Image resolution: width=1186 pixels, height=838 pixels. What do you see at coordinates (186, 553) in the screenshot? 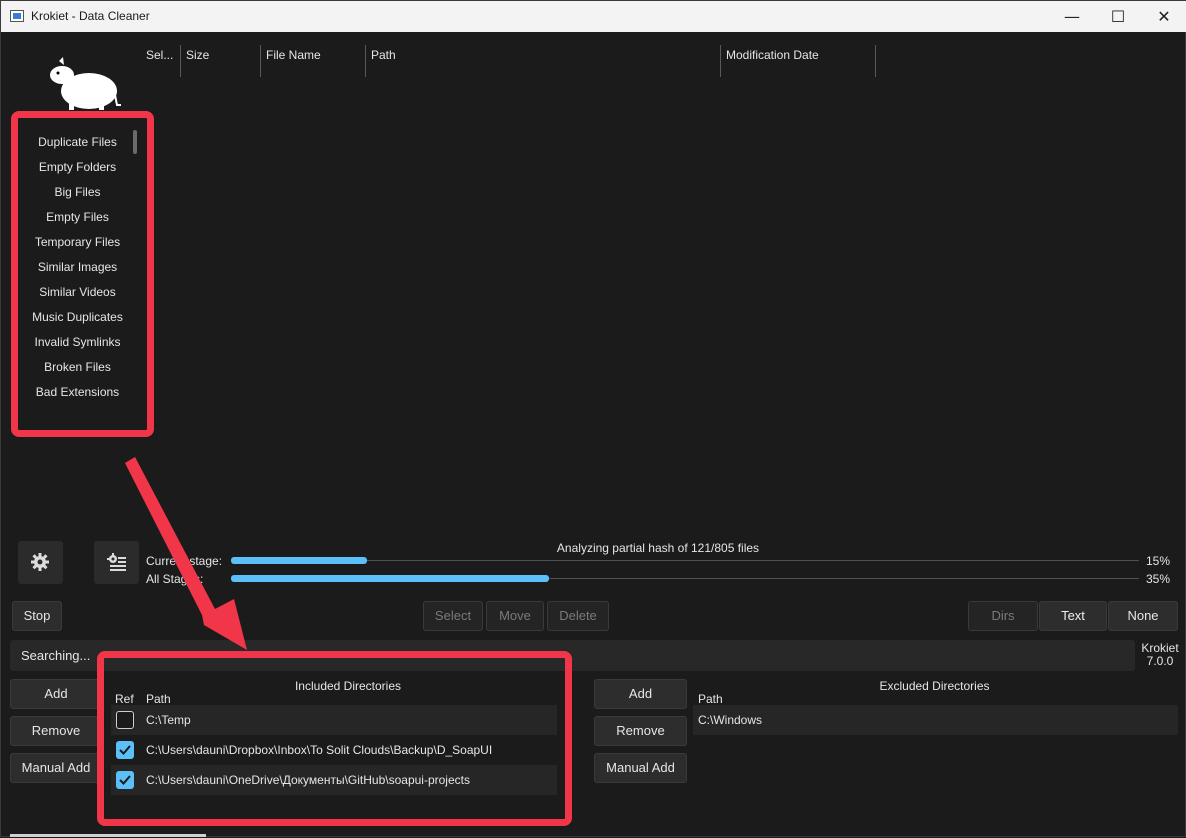
I see `annotation-arrow-icon` at bounding box center [186, 553].